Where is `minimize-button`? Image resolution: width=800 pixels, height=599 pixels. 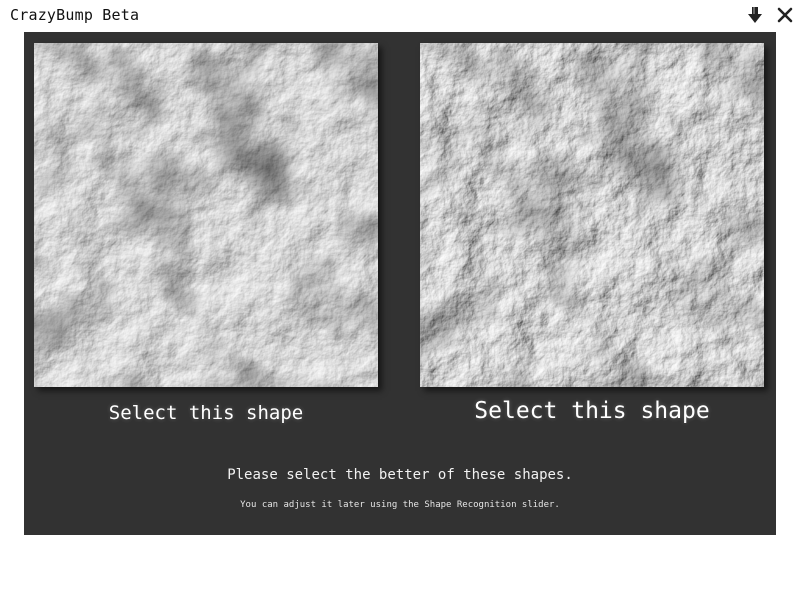
minimize-button is located at coordinates (755, 15).